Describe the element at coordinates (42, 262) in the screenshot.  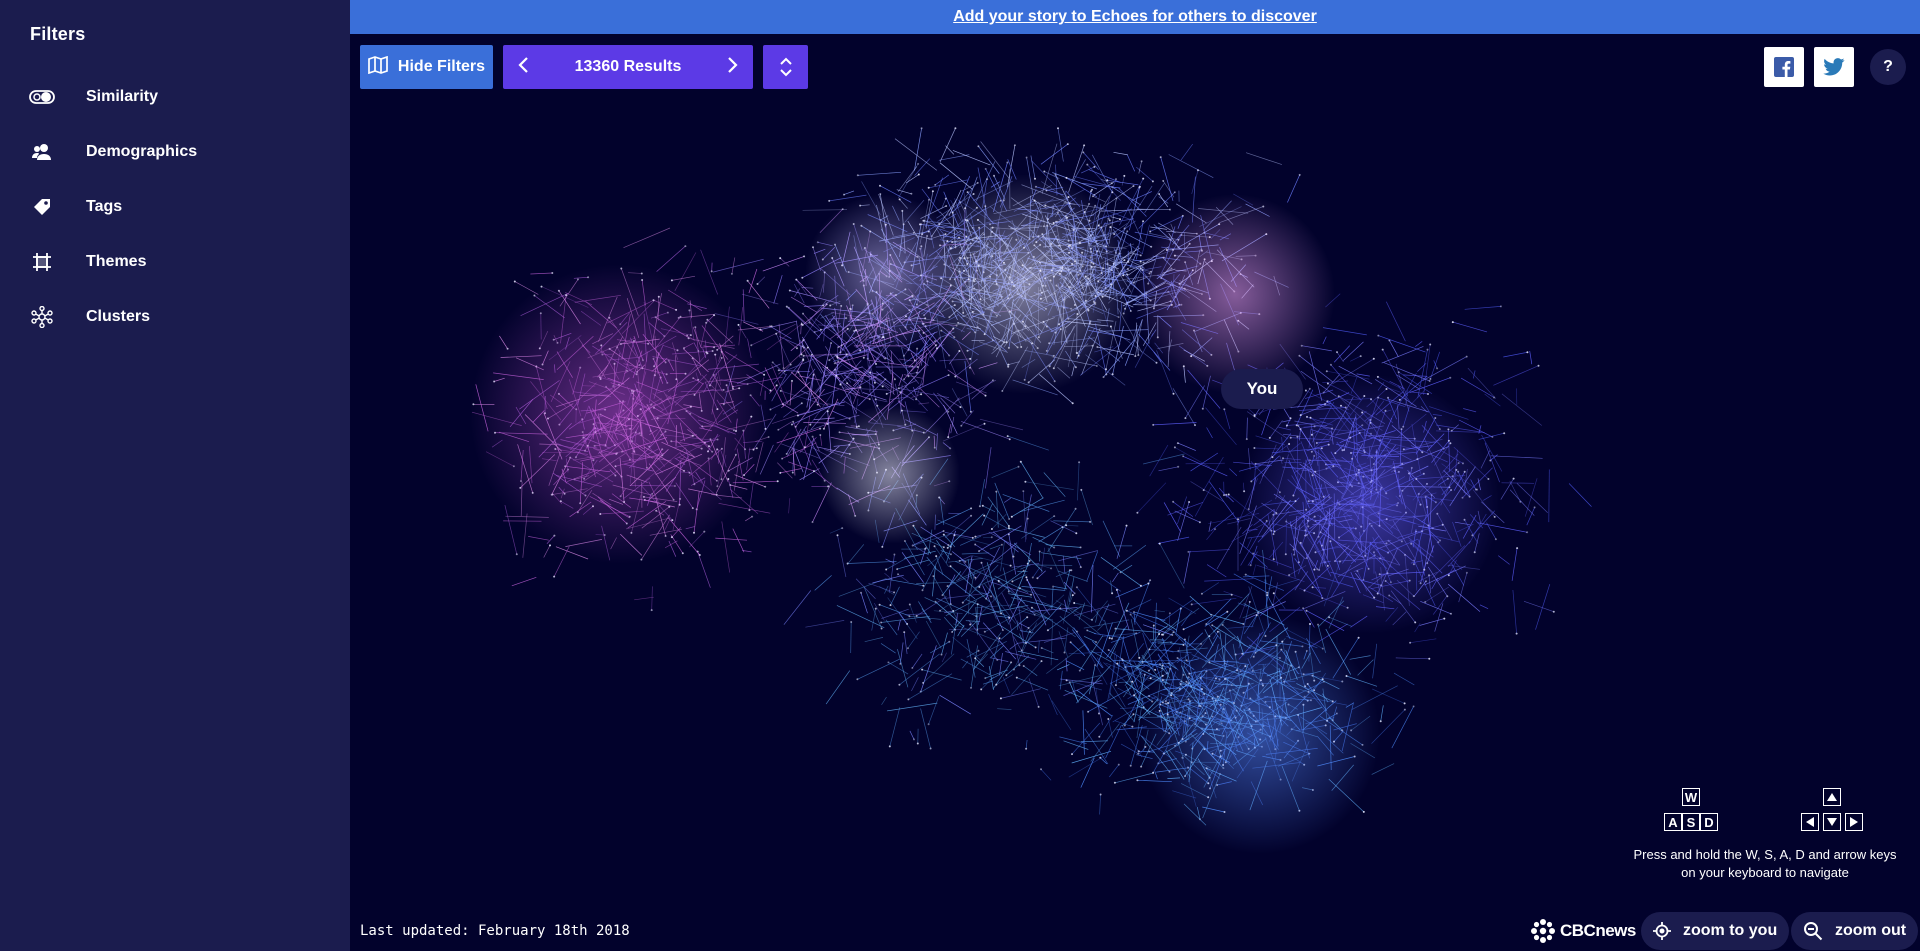
I see `frame-icon` at that location.